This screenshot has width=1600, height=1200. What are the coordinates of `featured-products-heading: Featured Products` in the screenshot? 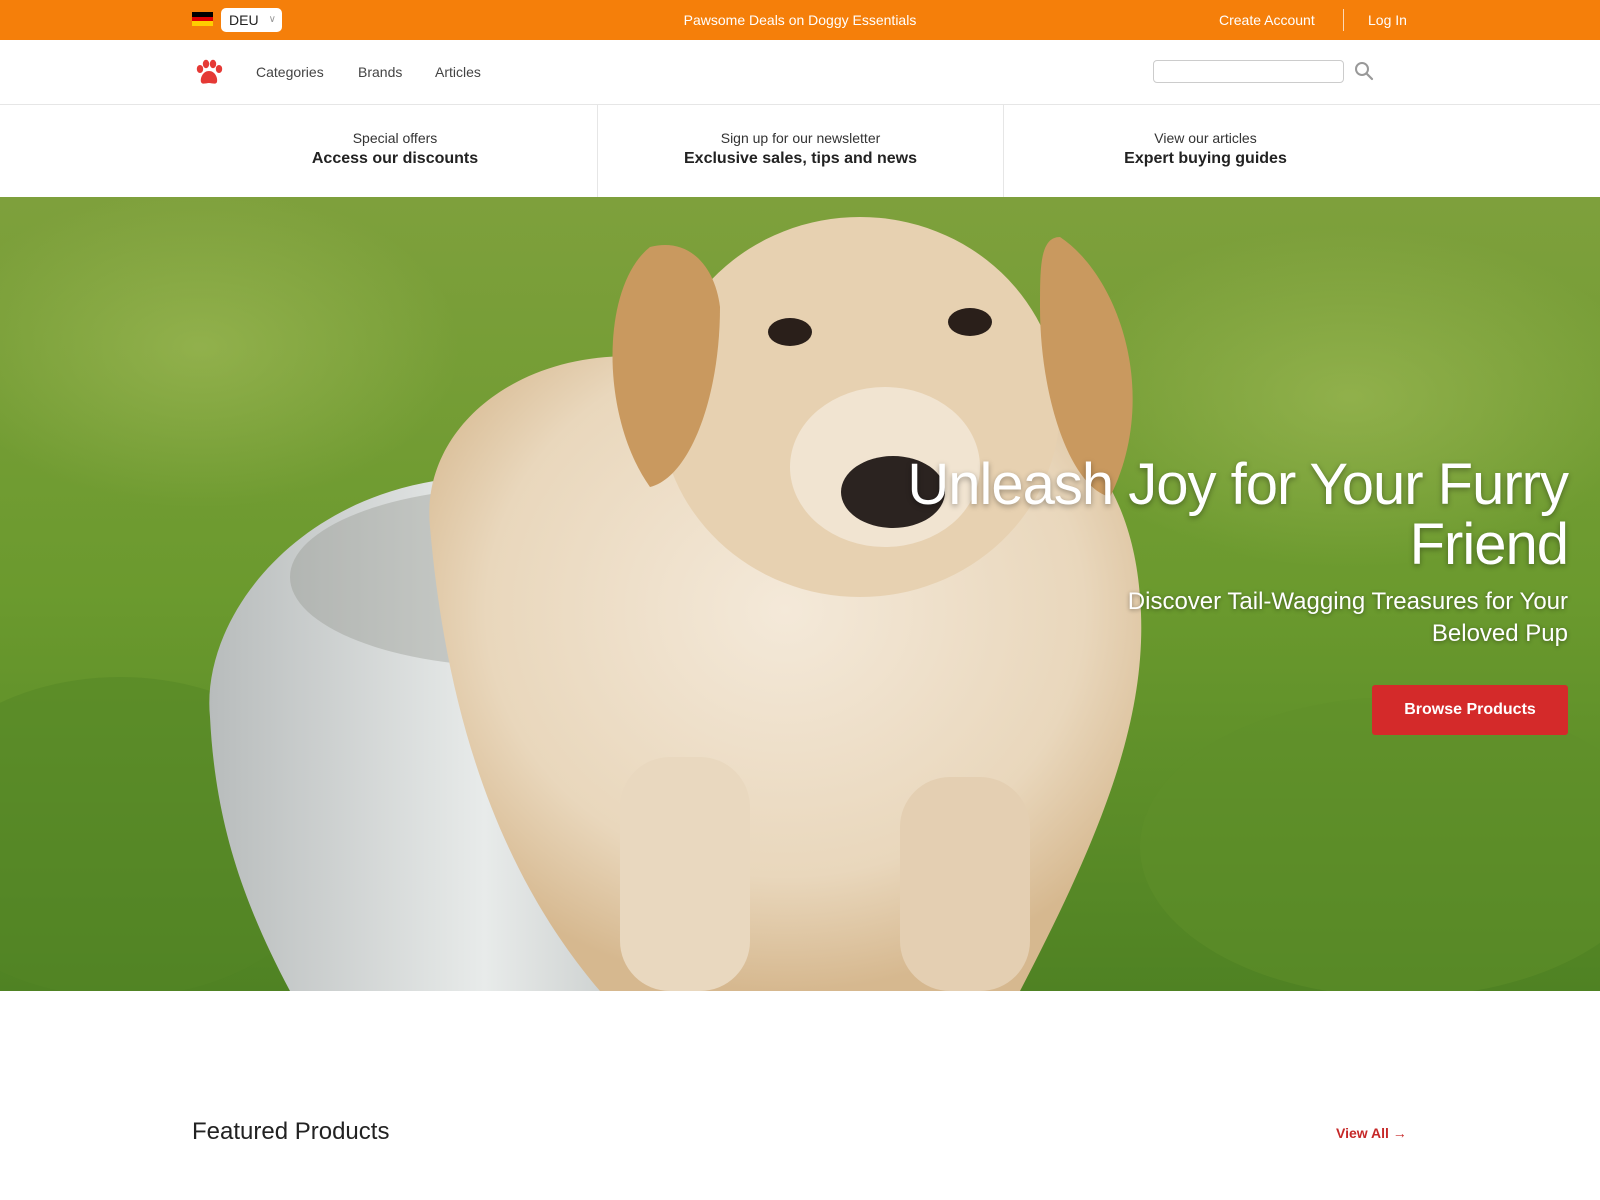 It's located at (291, 1131).